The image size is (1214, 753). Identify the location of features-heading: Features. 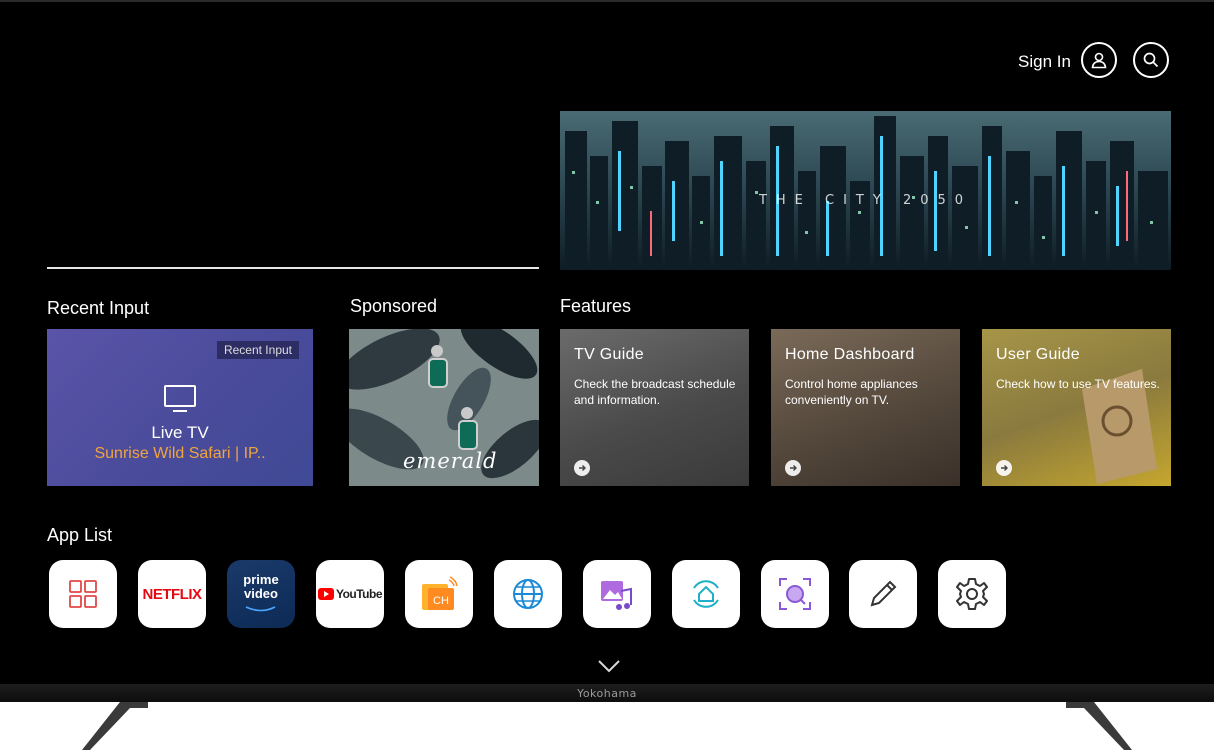
(596, 306).